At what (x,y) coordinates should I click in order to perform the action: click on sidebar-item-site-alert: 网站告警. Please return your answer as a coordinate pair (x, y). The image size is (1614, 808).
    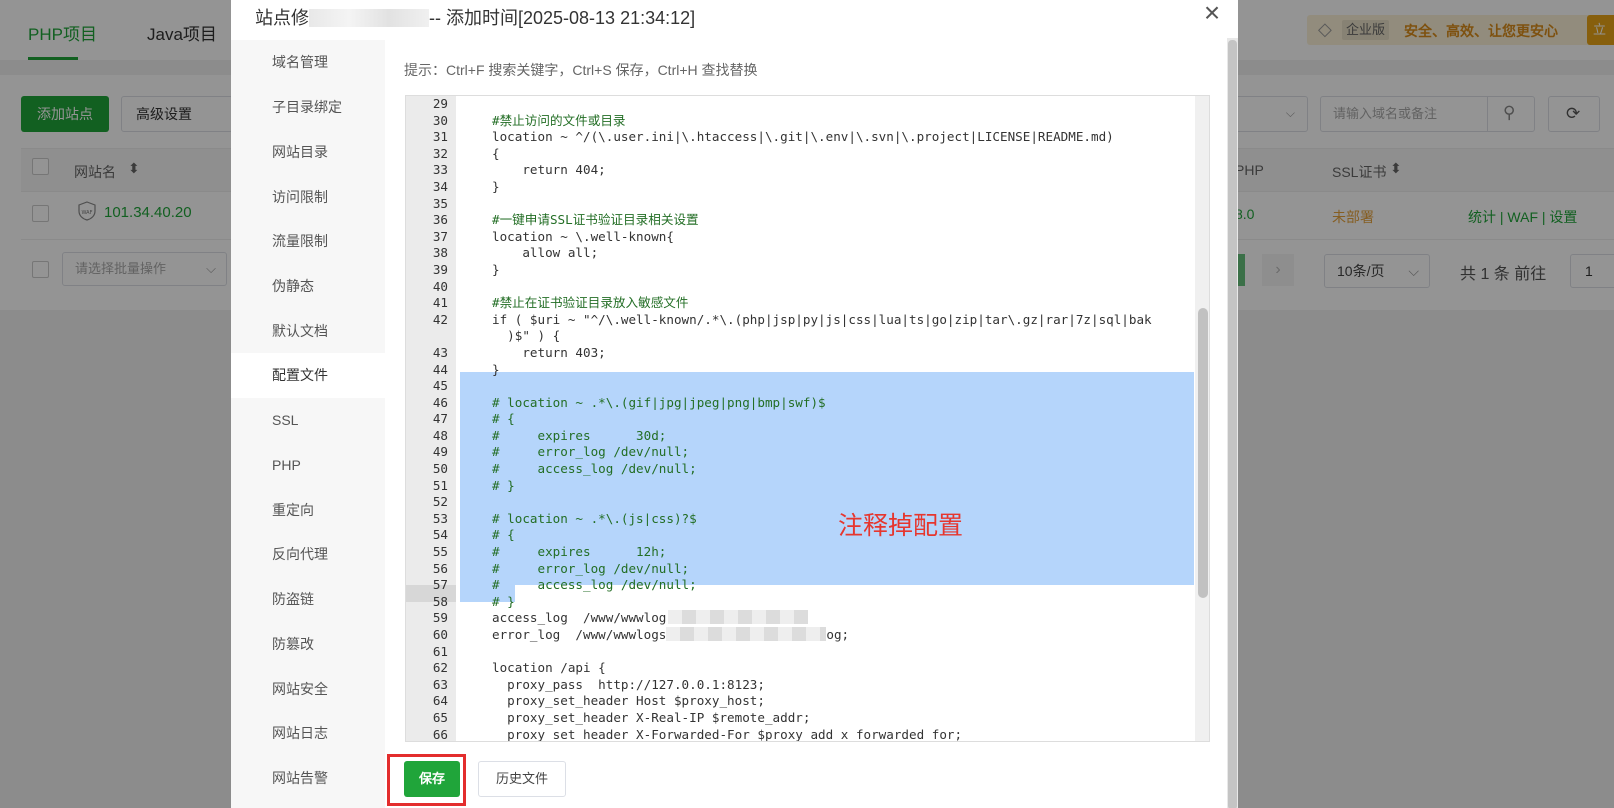
    Looking at the image, I should click on (308, 778).